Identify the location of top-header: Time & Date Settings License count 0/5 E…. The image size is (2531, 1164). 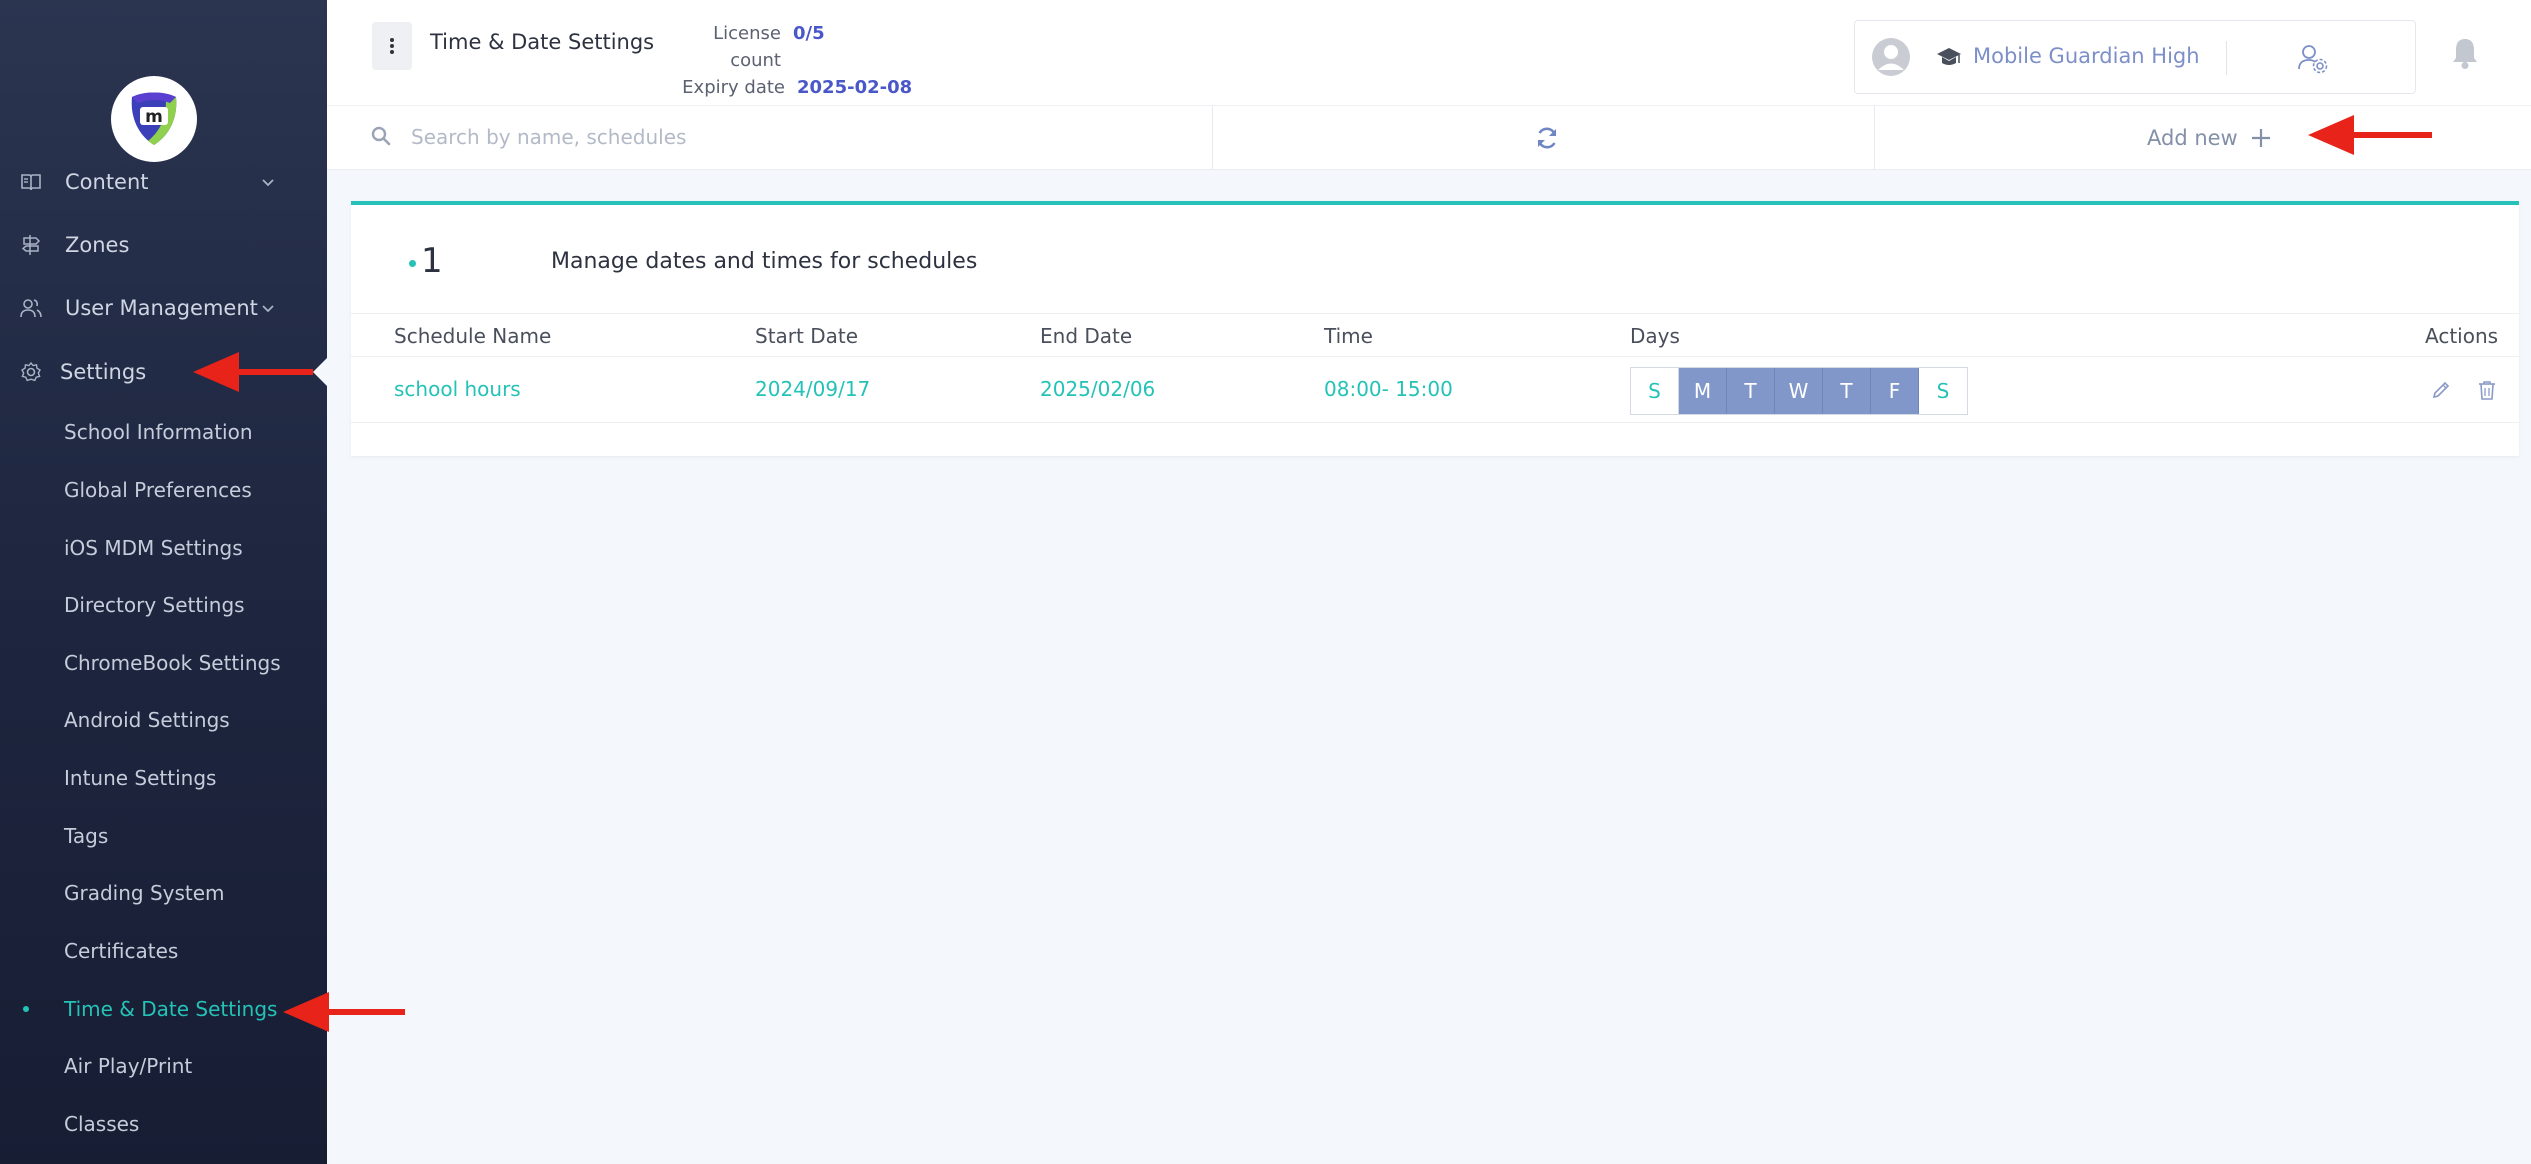
(1429, 53).